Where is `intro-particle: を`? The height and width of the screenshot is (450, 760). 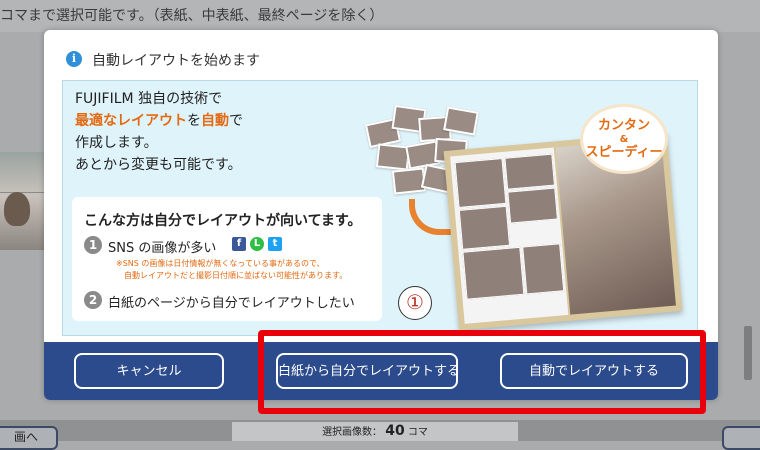
intro-particle: を is located at coordinates (194, 121).